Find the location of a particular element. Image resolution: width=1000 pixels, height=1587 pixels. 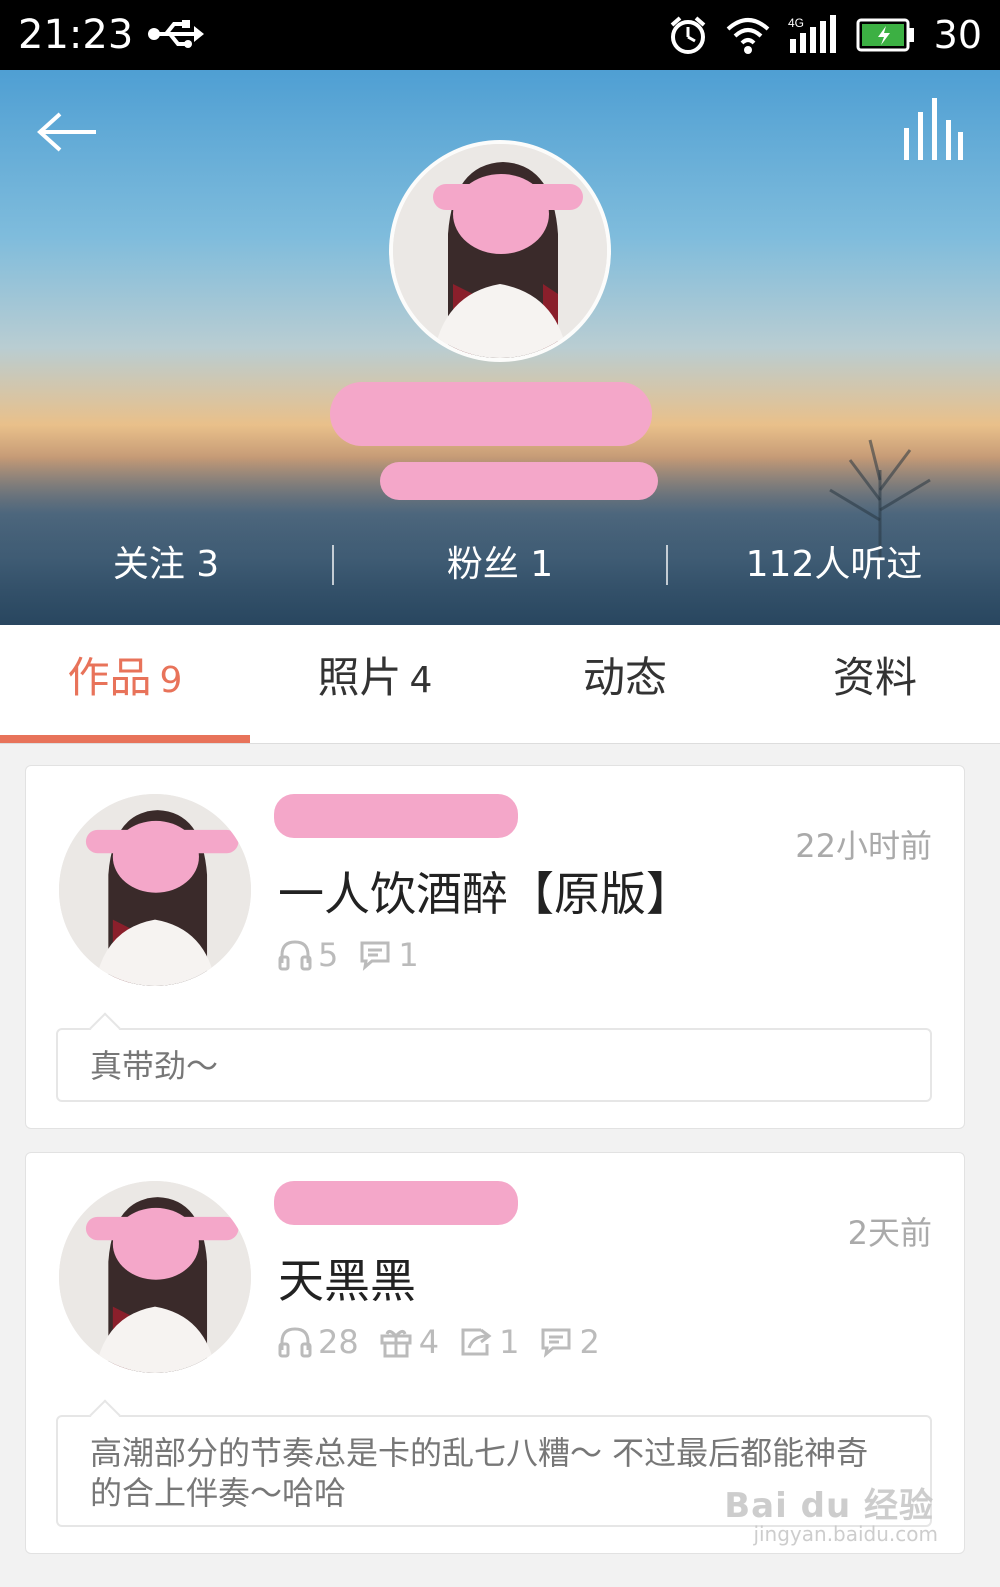

work-title: 一人饮酒醉【原版】 is located at coordinates (485, 891).